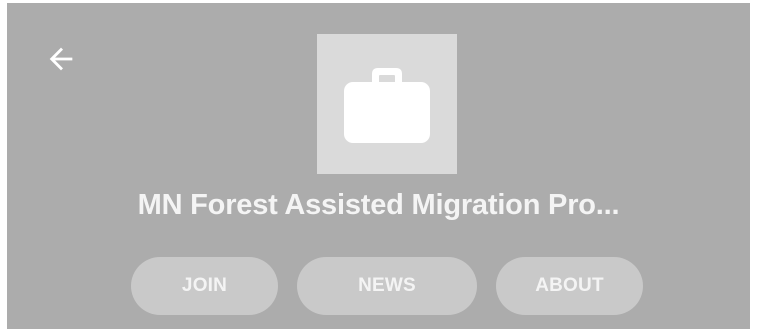 The image size is (757, 334). Describe the element at coordinates (387, 286) in the screenshot. I see `news-button: NEWS` at that location.